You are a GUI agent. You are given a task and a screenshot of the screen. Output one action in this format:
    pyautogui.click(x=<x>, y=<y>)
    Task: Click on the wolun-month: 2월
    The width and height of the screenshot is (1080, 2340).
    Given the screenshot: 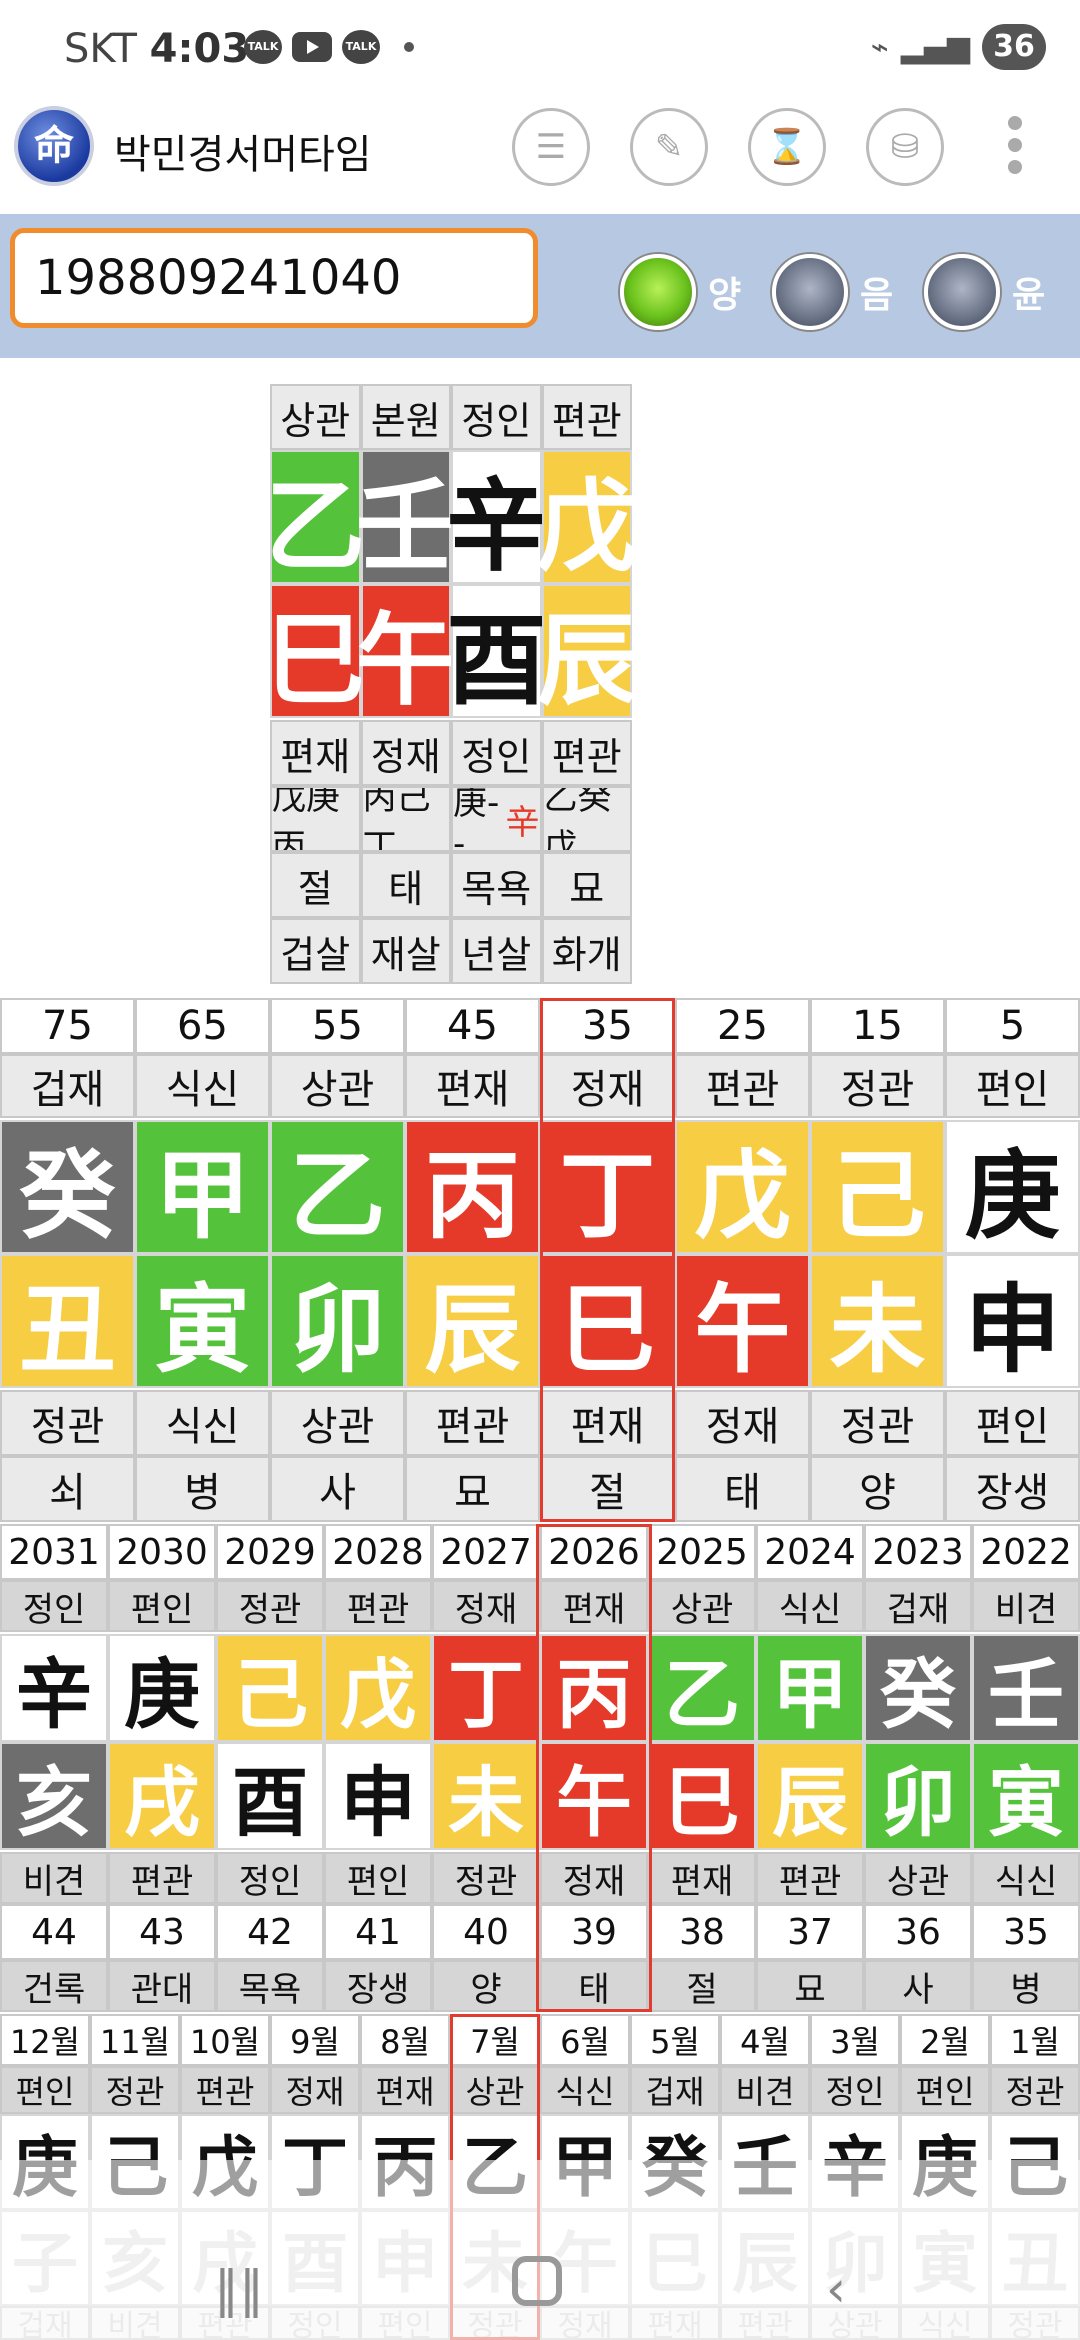 What is the action you would take?
    pyautogui.click(x=945, y=2040)
    